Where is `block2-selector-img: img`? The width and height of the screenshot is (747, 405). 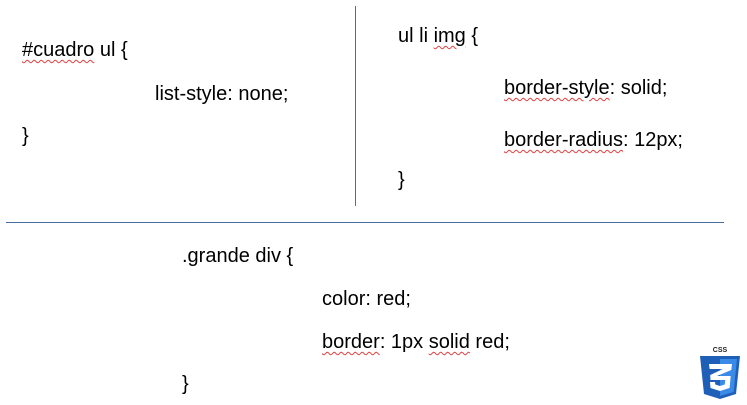
block2-selector-img: img is located at coordinates (449, 36).